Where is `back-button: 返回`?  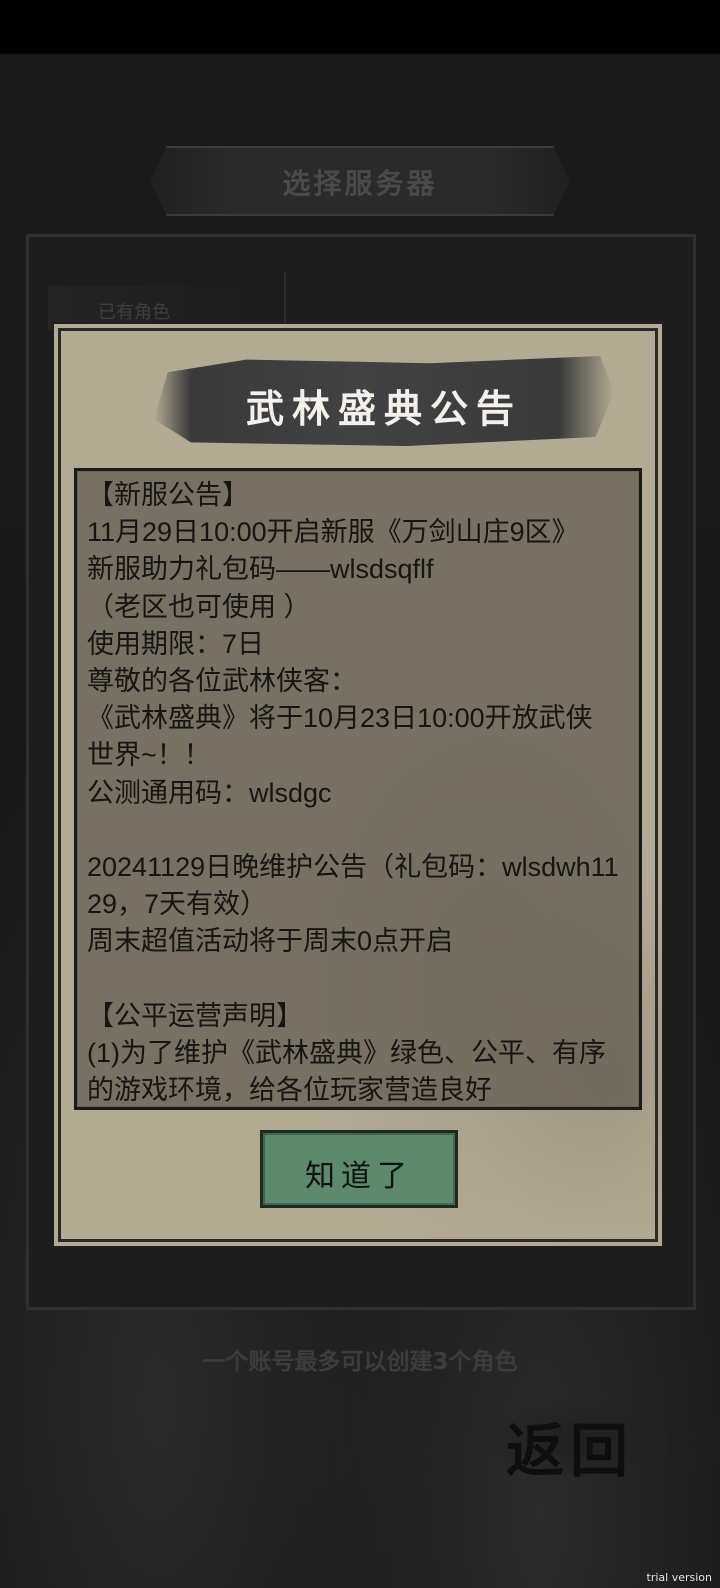
back-button: 返回 is located at coordinates (578, 1441).